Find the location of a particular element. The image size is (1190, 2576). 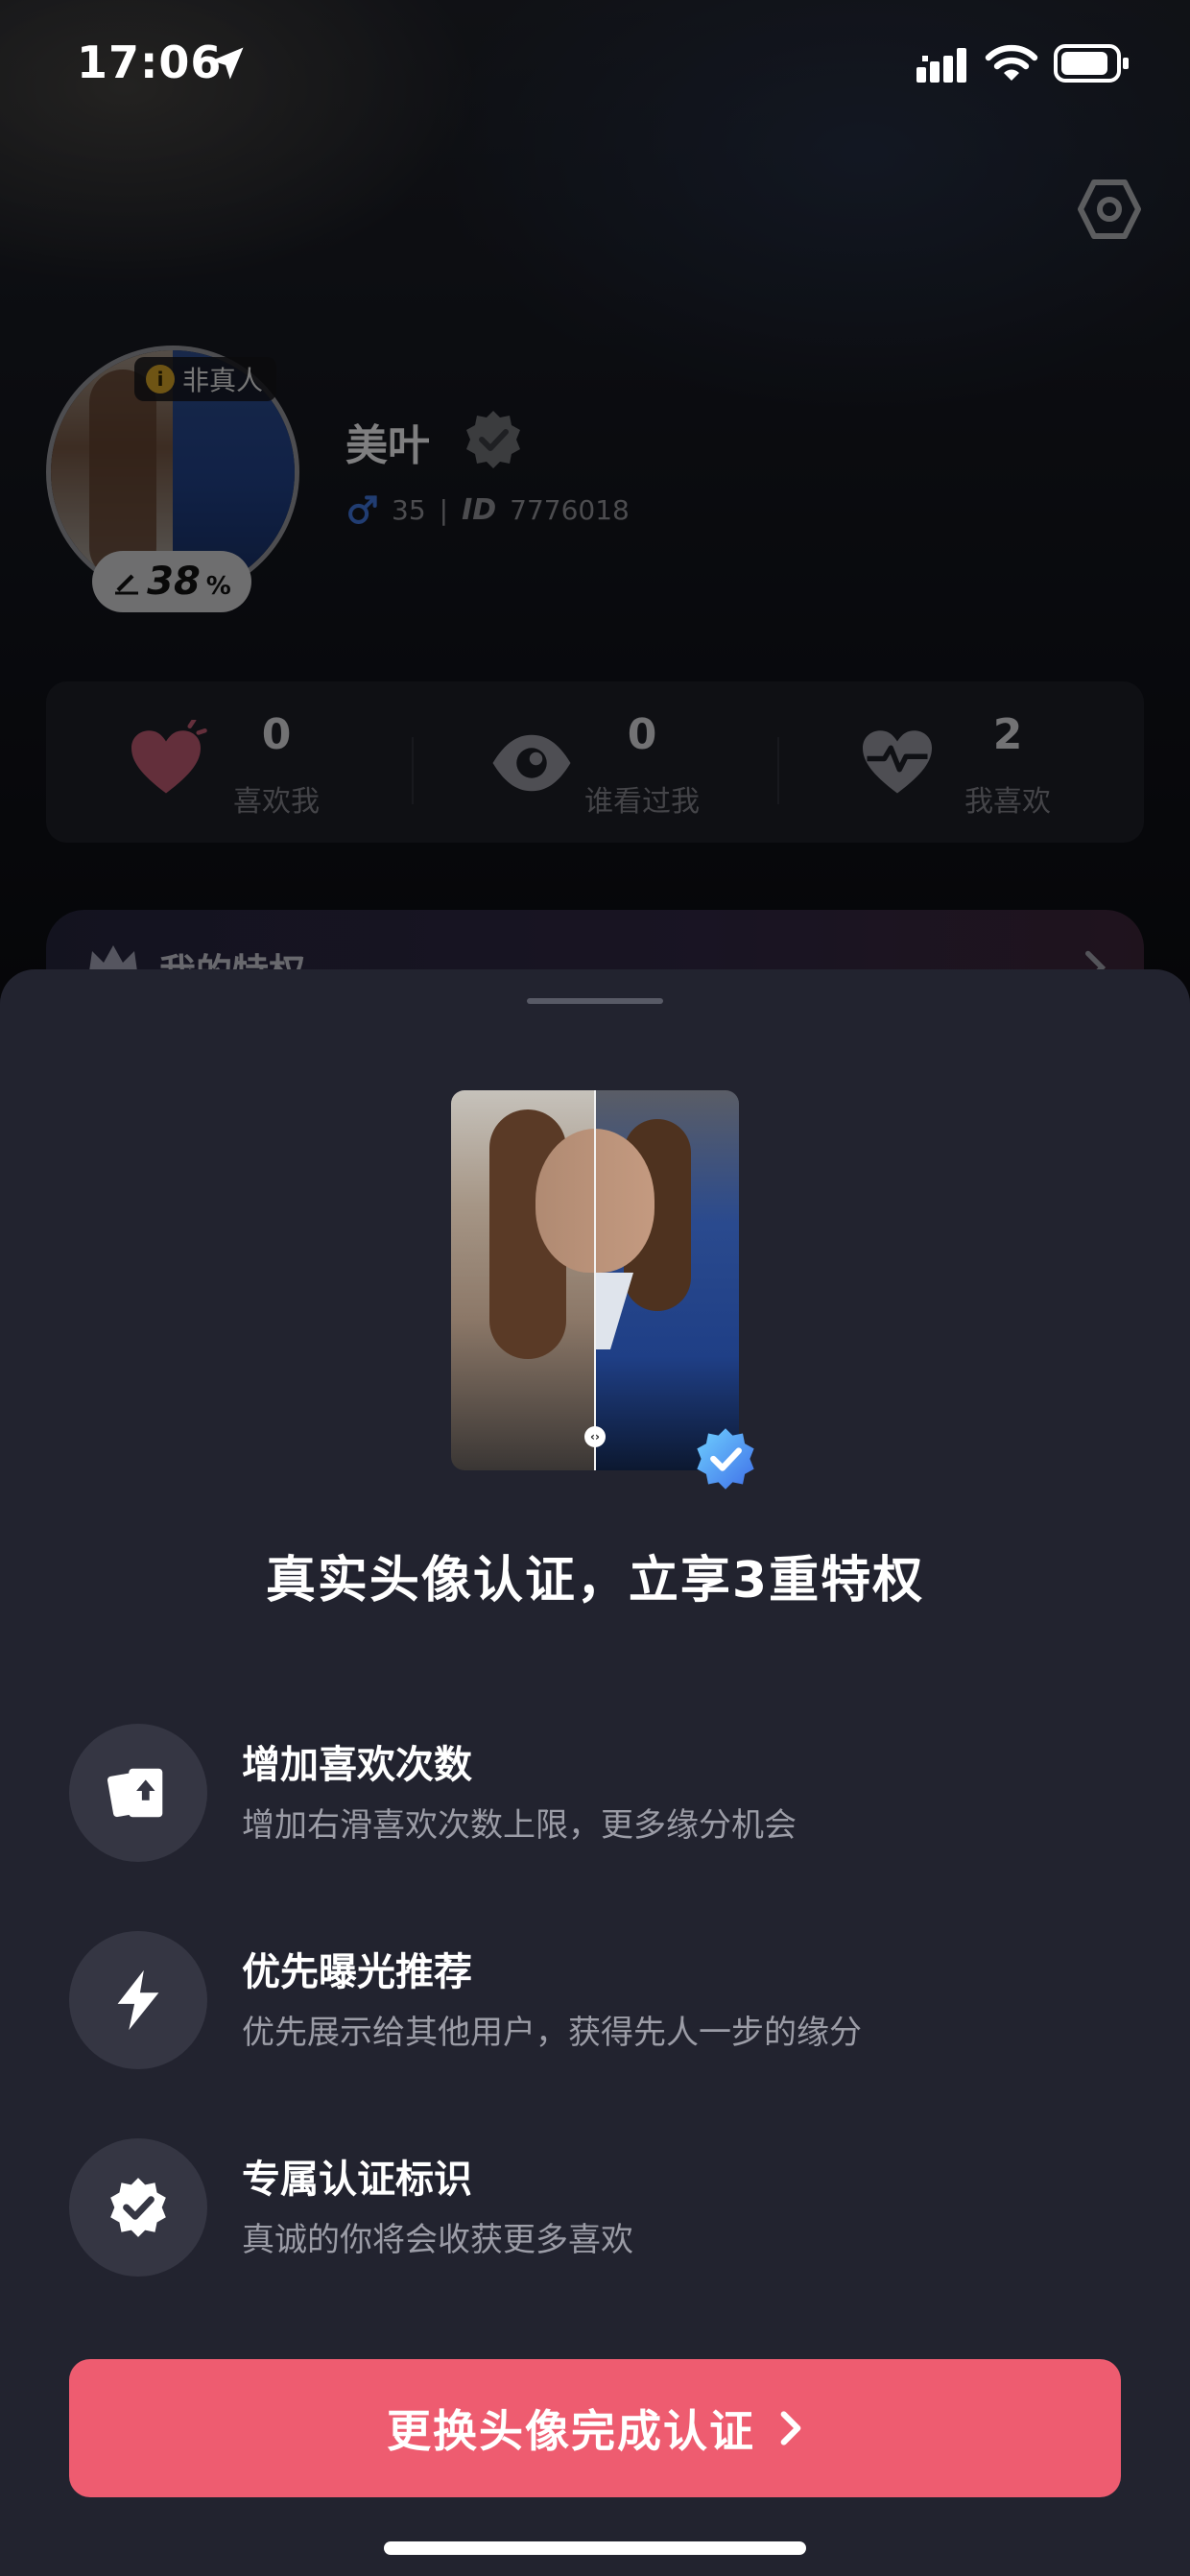

benefit-description: 真诚的你将会收获更多喜欢 is located at coordinates (438, 2240).